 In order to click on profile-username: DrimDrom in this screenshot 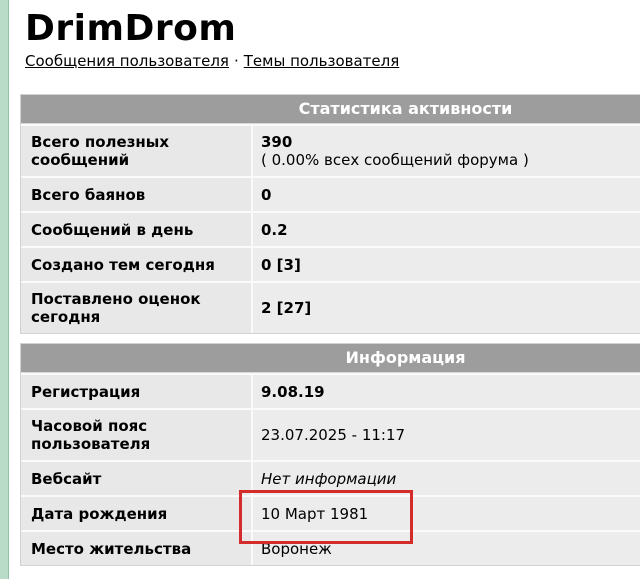, I will do `click(131, 28)`.